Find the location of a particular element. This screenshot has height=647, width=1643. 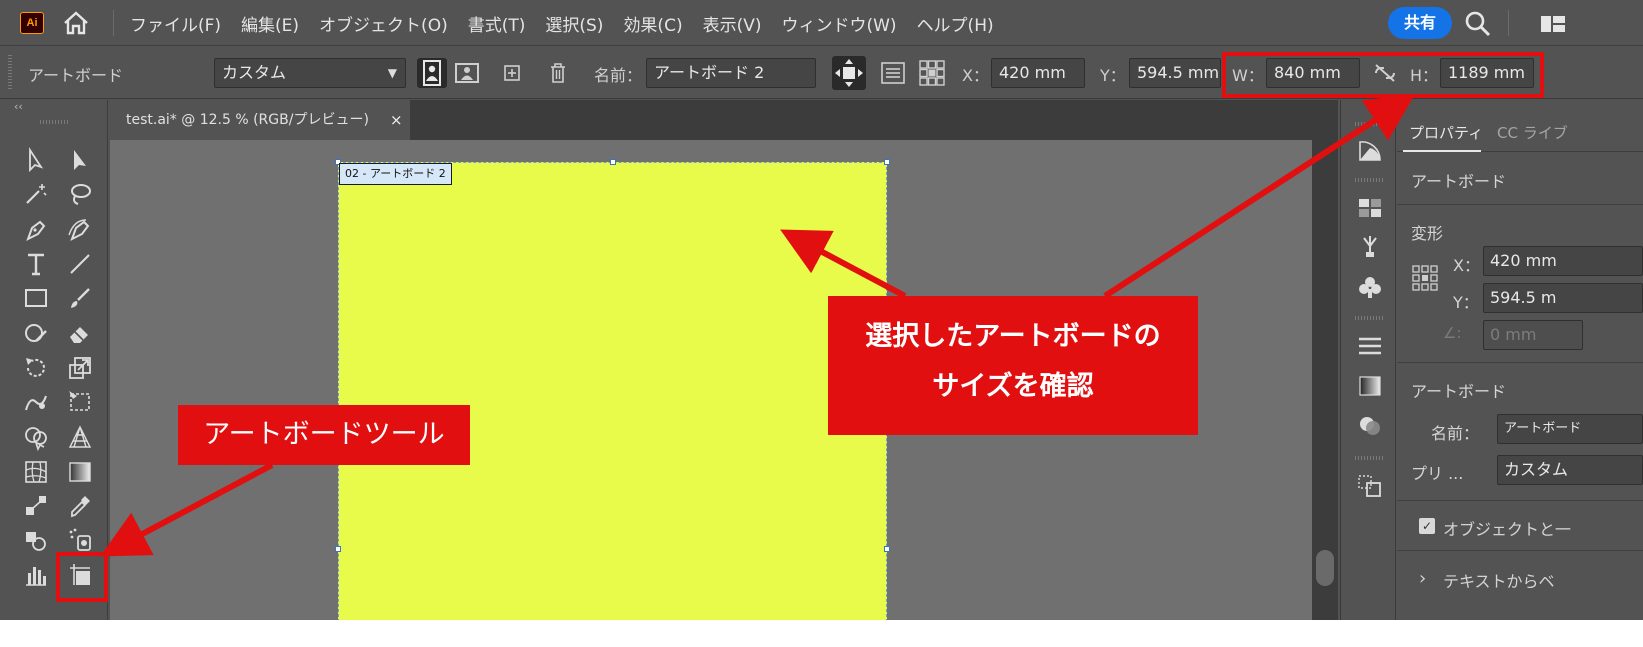

tab-cc-libraries: CC ライブ is located at coordinates (1532, 132).